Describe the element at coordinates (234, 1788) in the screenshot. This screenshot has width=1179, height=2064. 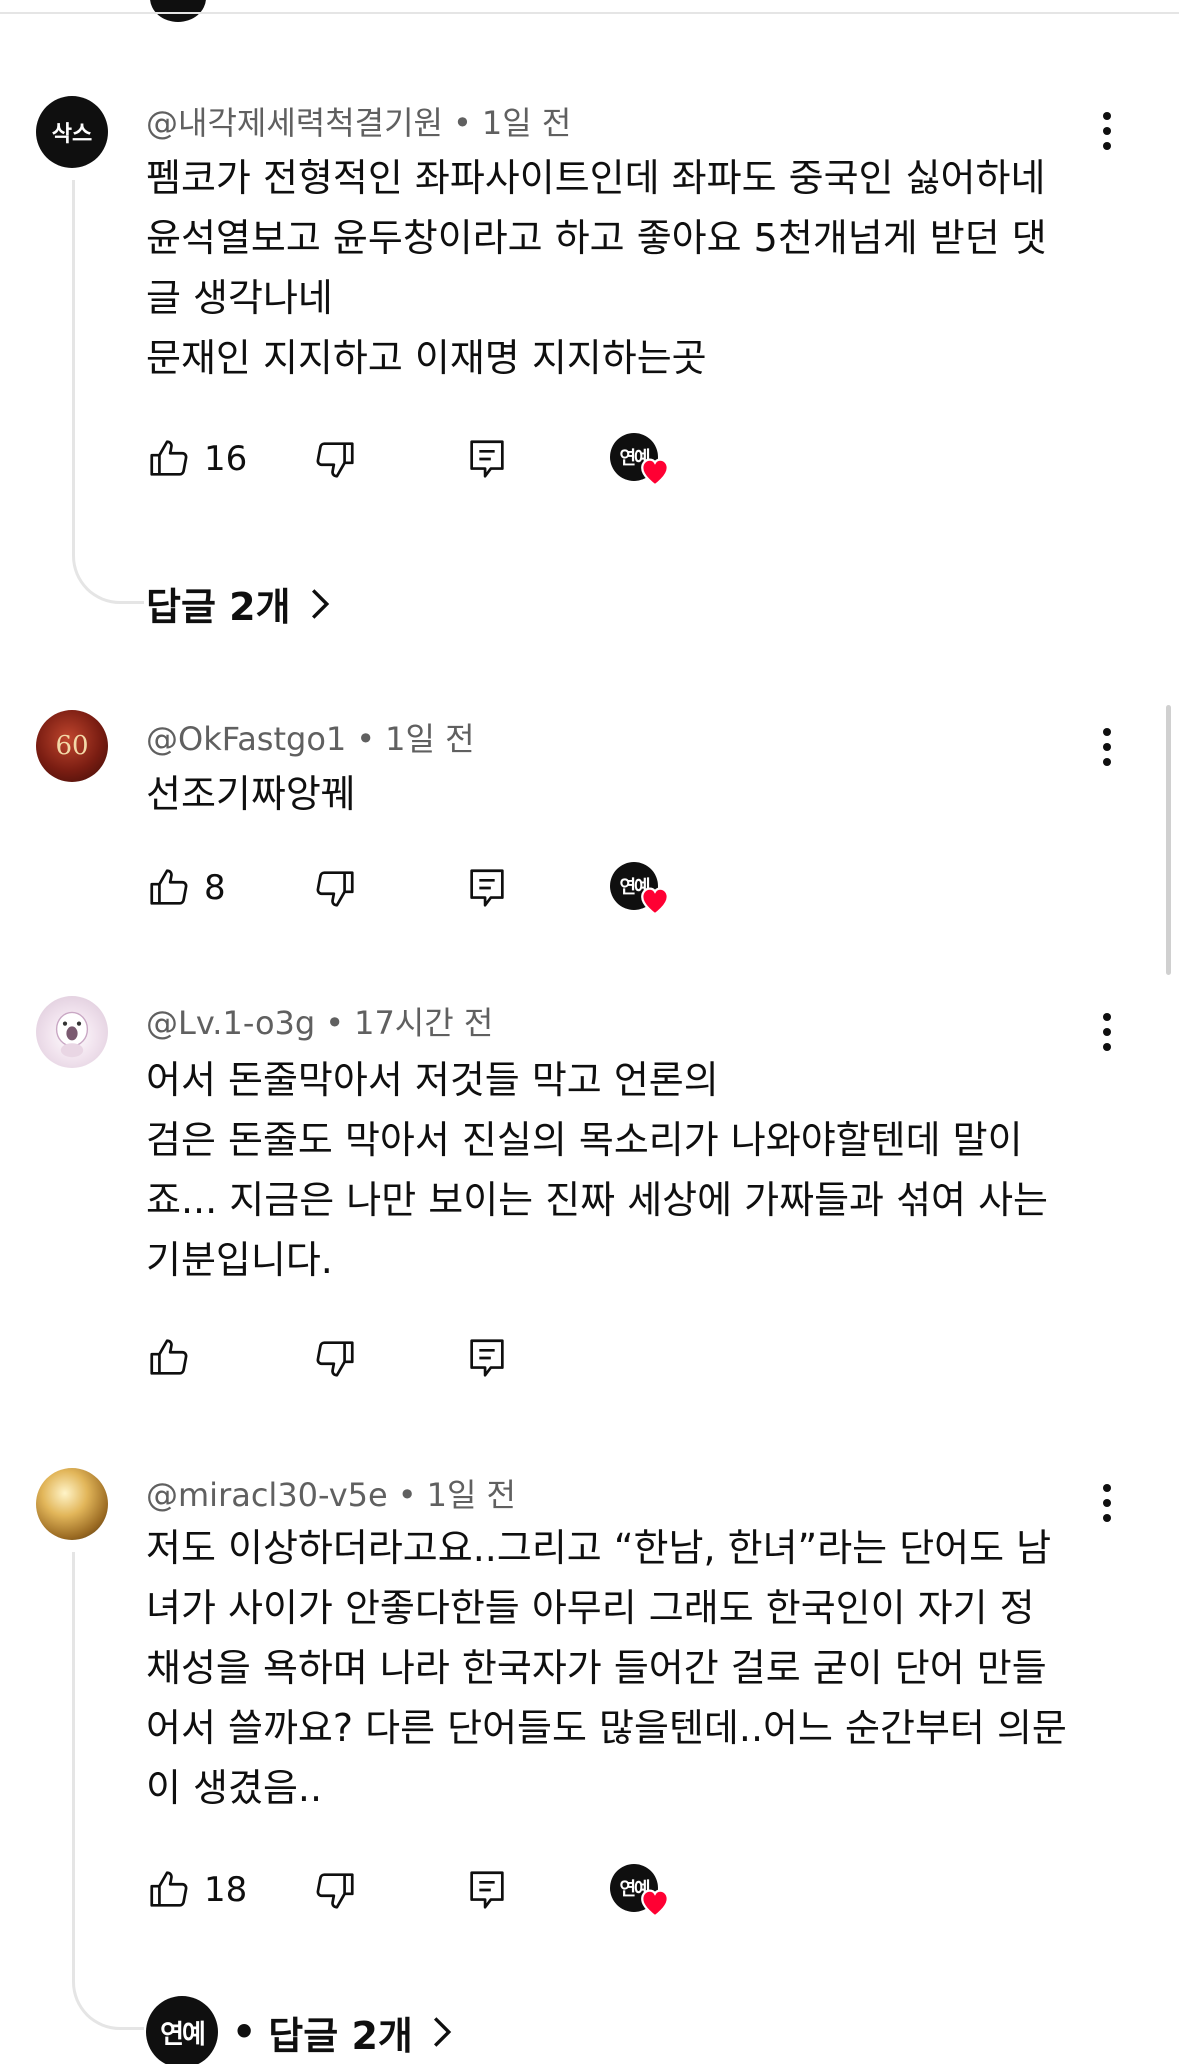
I see `comment-line: 이 생겼음..` at that location.